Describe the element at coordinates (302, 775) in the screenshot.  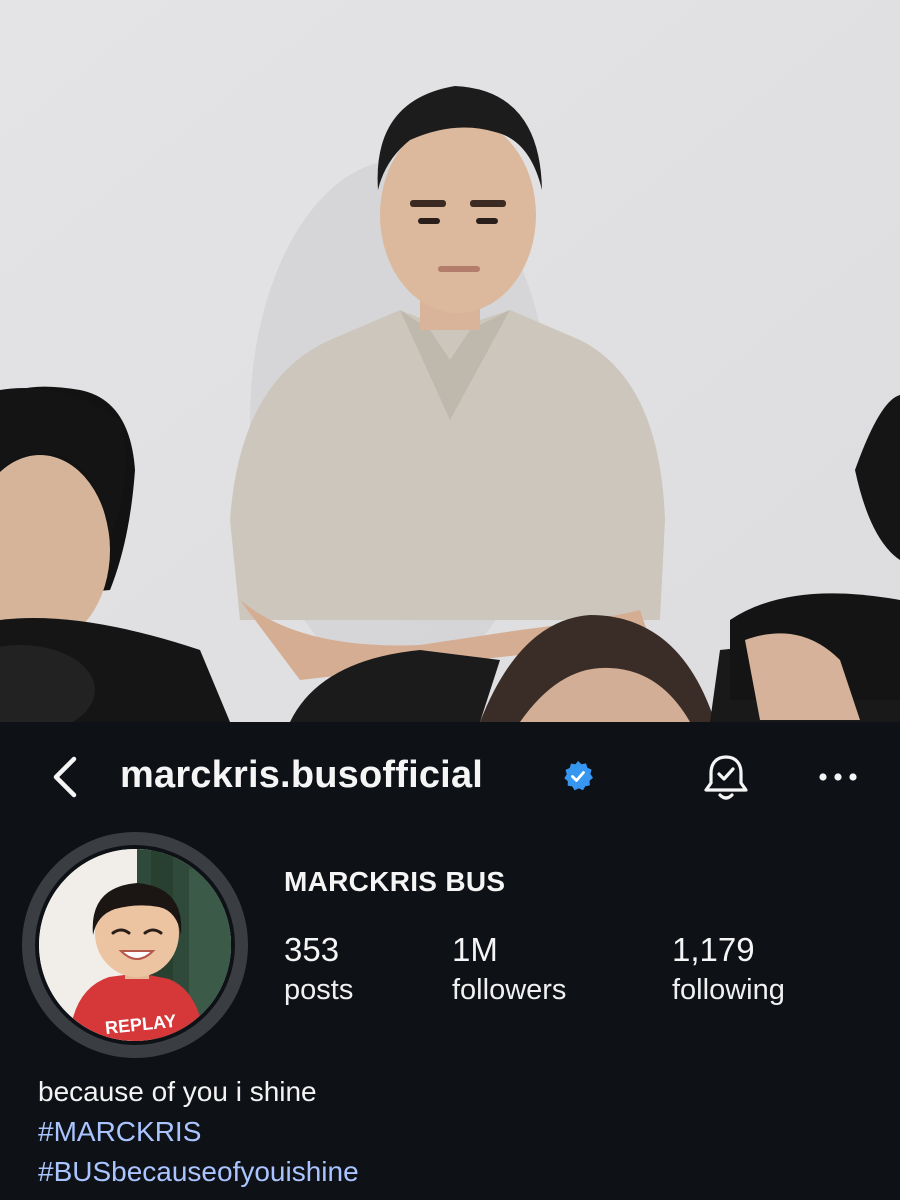
I see `username-title: marckris.busofficial` at that location.